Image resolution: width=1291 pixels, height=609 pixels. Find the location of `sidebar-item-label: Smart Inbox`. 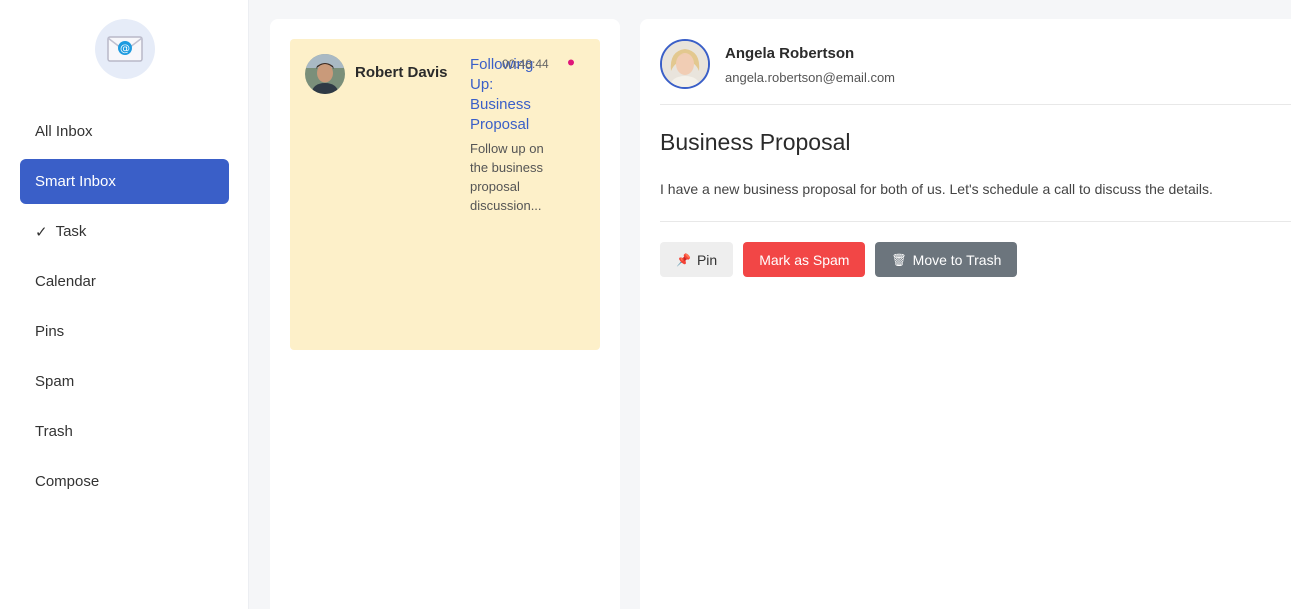

sidebar-item-label: Smart Inbox is located at coordinates (75, 181).